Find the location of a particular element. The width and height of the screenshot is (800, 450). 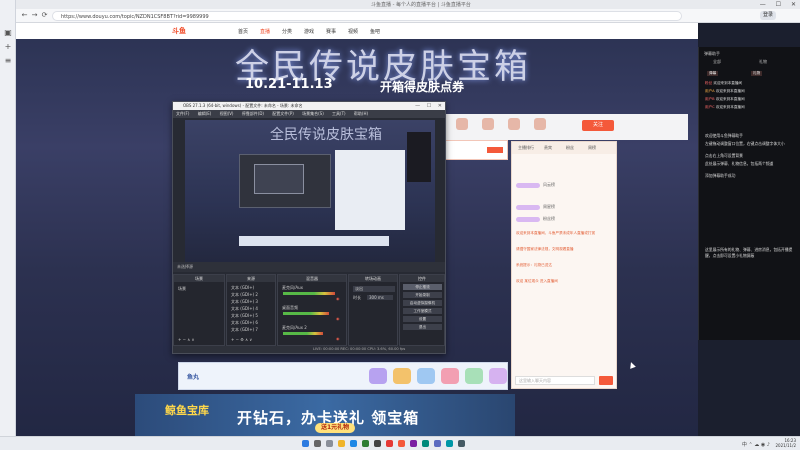

nav-item: 首页 is located at coordinates (243, 31).